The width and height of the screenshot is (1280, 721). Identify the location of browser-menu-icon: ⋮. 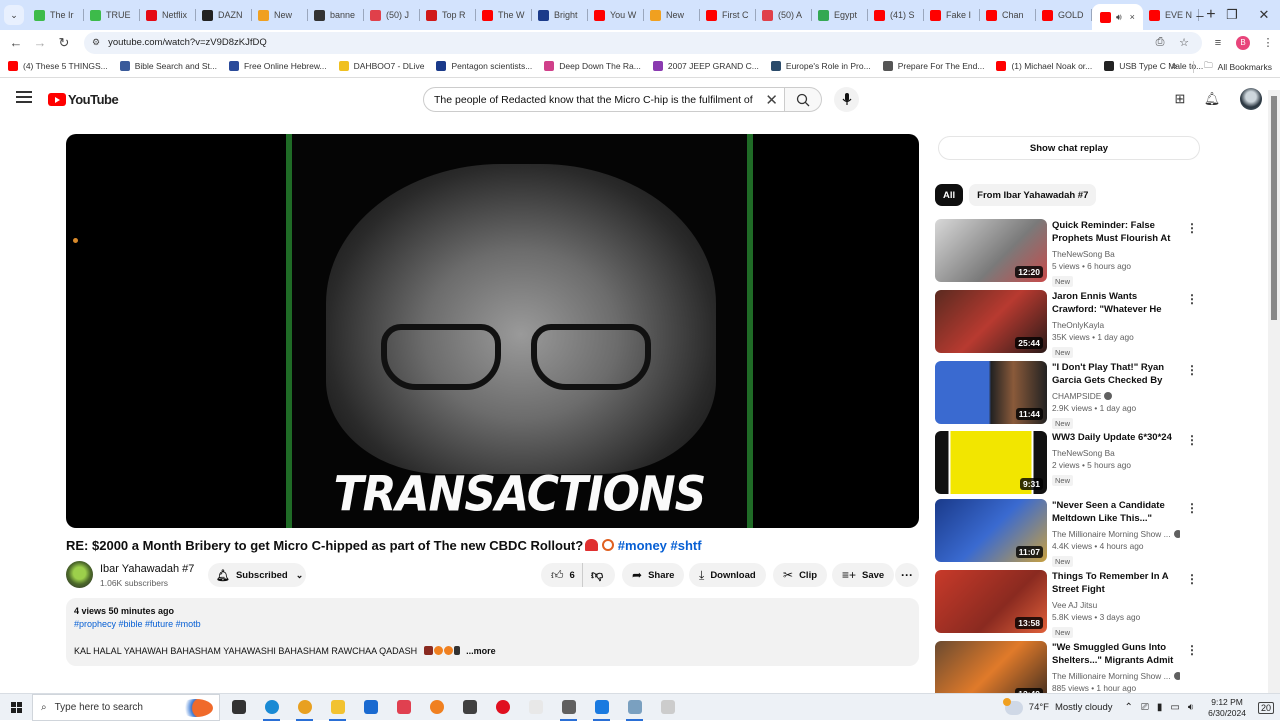
(1268, 42).